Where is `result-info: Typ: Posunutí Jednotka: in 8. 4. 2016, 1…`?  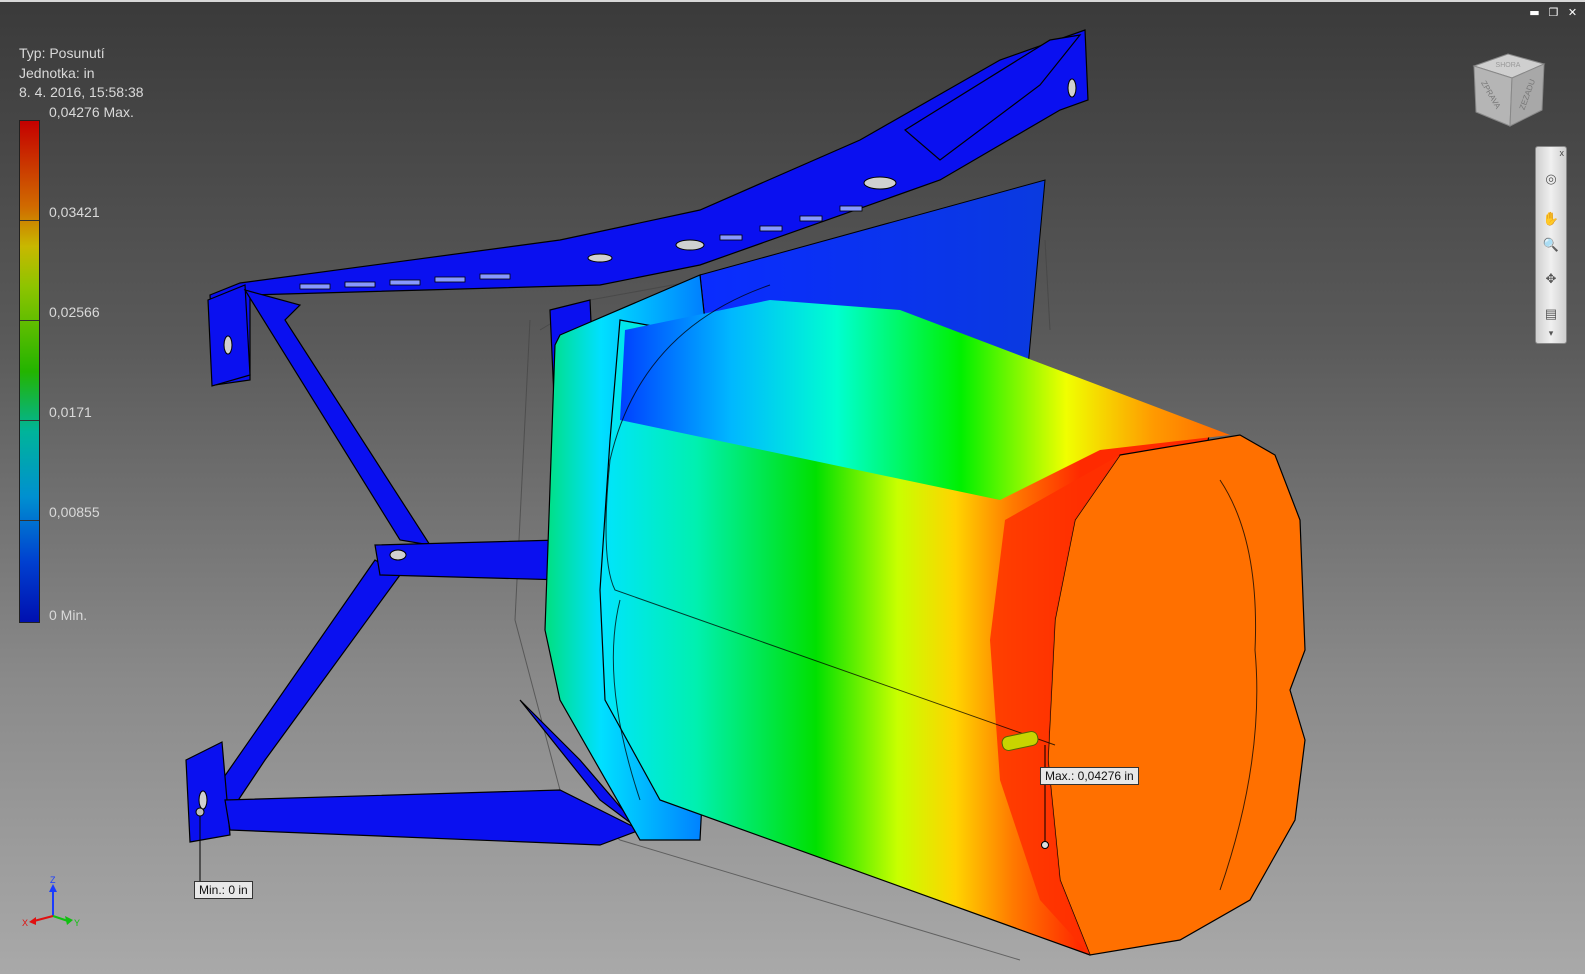
result-info: Typ: Posunutí Jednotka: in 8. 4. 2016, 1… is located at coordinates (81, 73).